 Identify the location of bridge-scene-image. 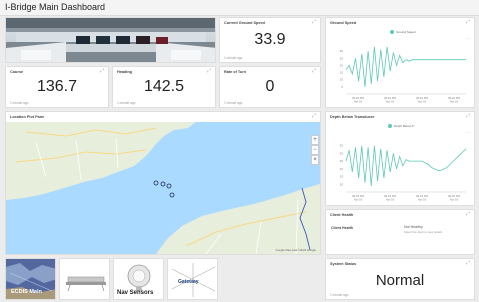
(110, 40).